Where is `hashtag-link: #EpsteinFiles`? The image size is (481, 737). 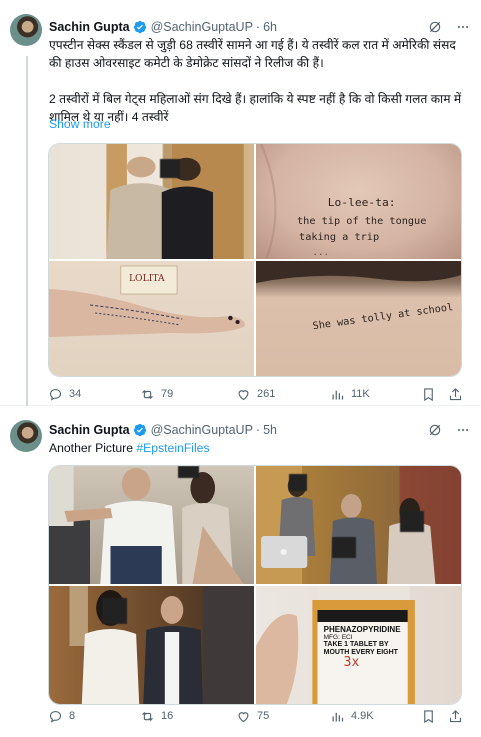 hashtag-link: #EpsteinFiles is located at coordinates (172, 448).